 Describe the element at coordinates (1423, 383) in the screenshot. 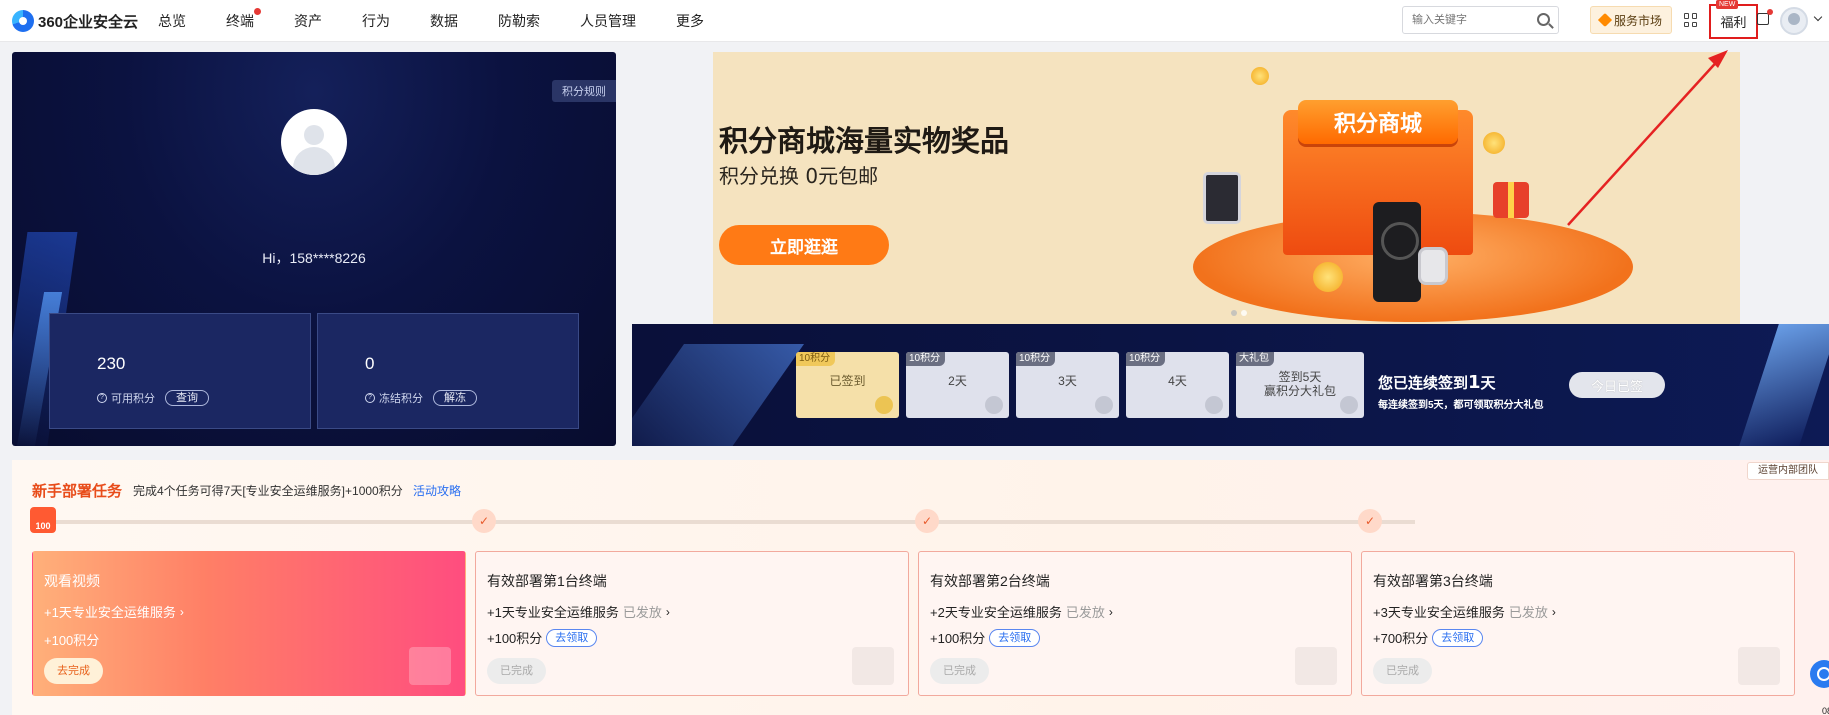

I see `streak-prefix: 您已连续签到` at that location.